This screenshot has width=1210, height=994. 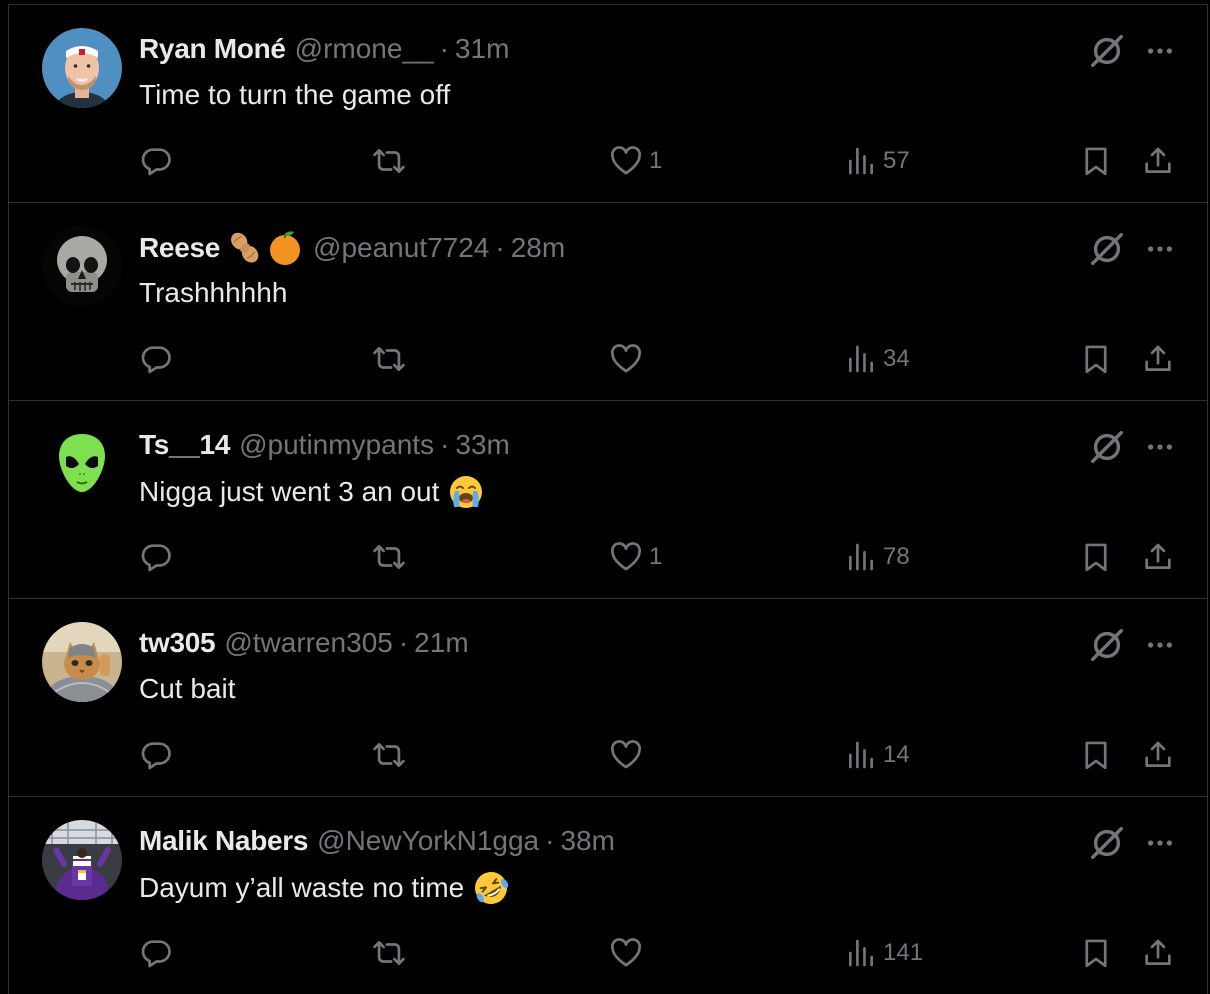 What do you see at coordinates (401, 248) in the screenshot?
I see `user-handle: @peanut7724` at bounding box center [401, 248].